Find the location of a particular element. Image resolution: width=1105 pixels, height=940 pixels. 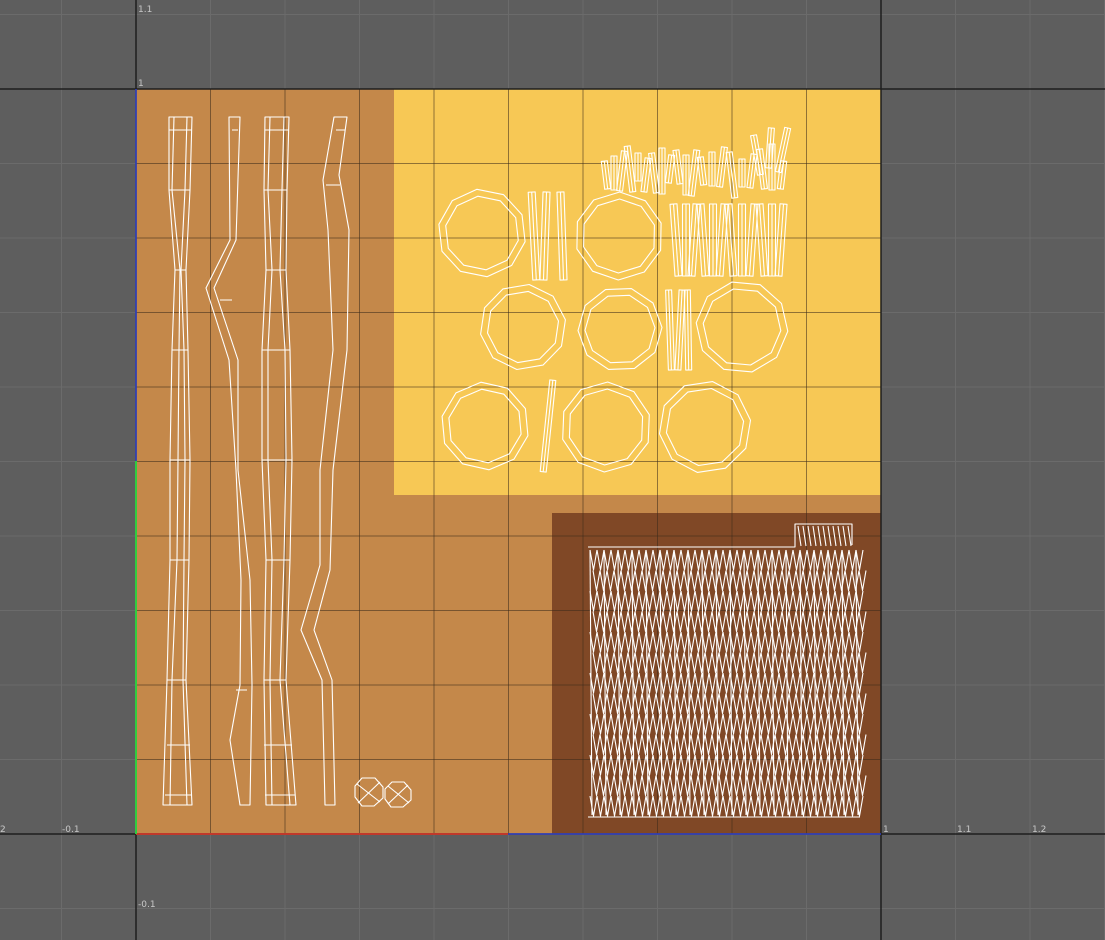

tick-v-neg-0-1: -0.1 is located at coordinates (147, 905).